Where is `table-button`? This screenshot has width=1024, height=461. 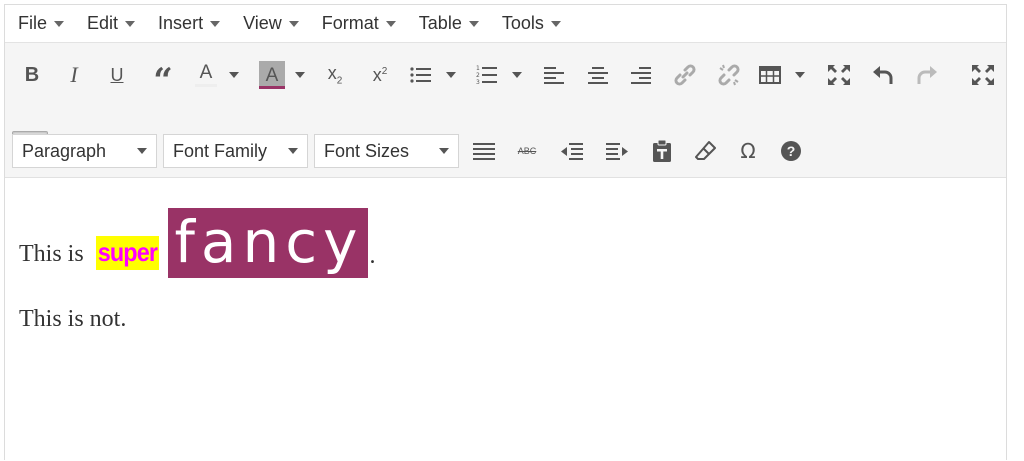 table-button is located at coordinates (785, 75).